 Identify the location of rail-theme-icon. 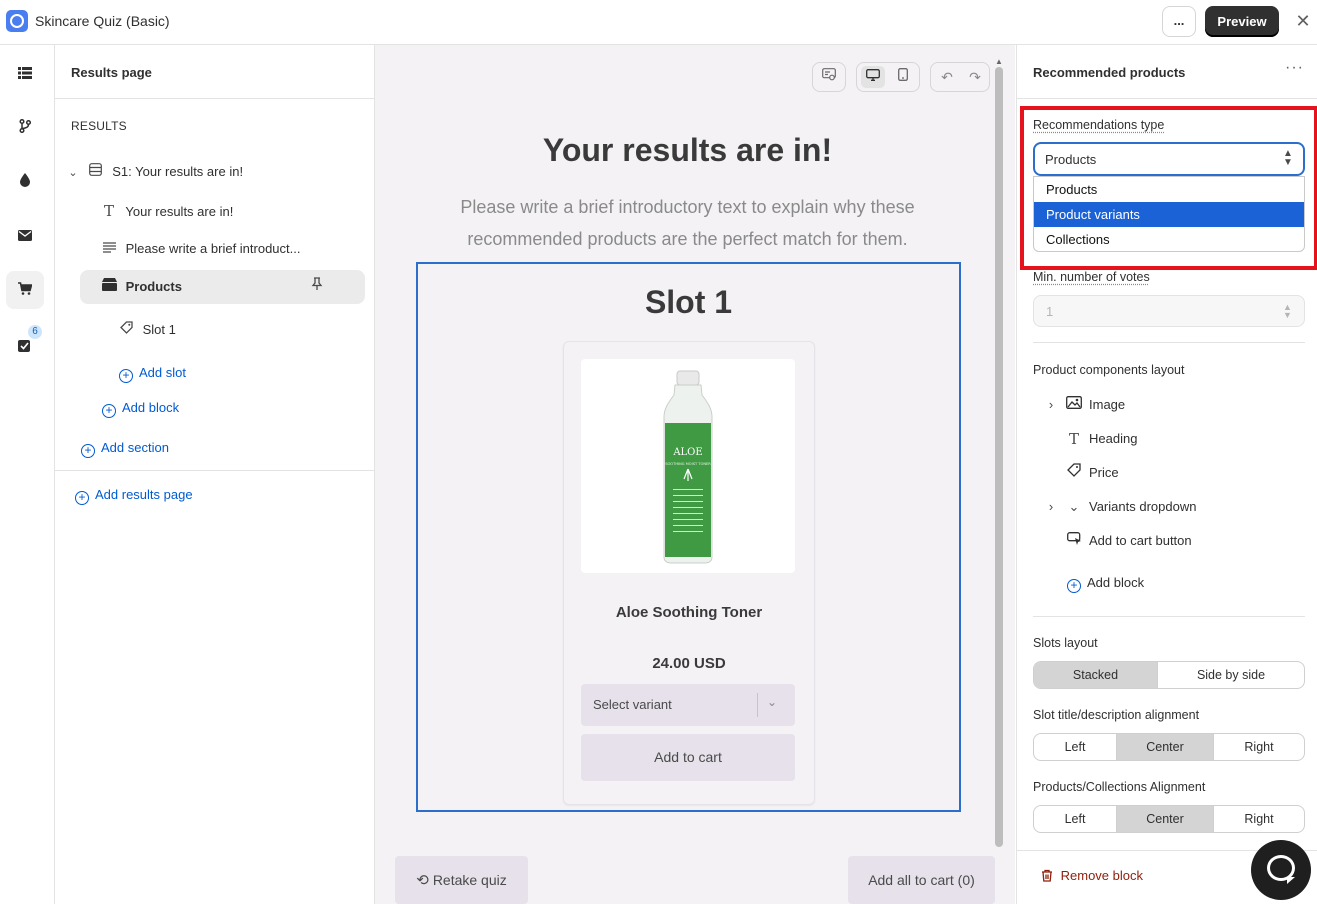
(25, 182).